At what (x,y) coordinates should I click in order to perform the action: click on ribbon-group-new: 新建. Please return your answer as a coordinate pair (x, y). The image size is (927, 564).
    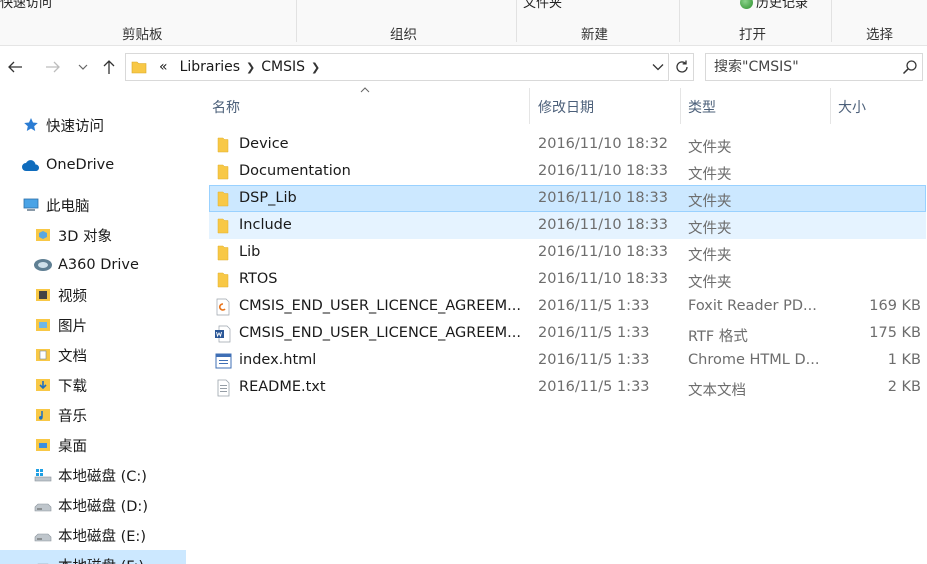
    Looking at the image, I should click on (594, 35).